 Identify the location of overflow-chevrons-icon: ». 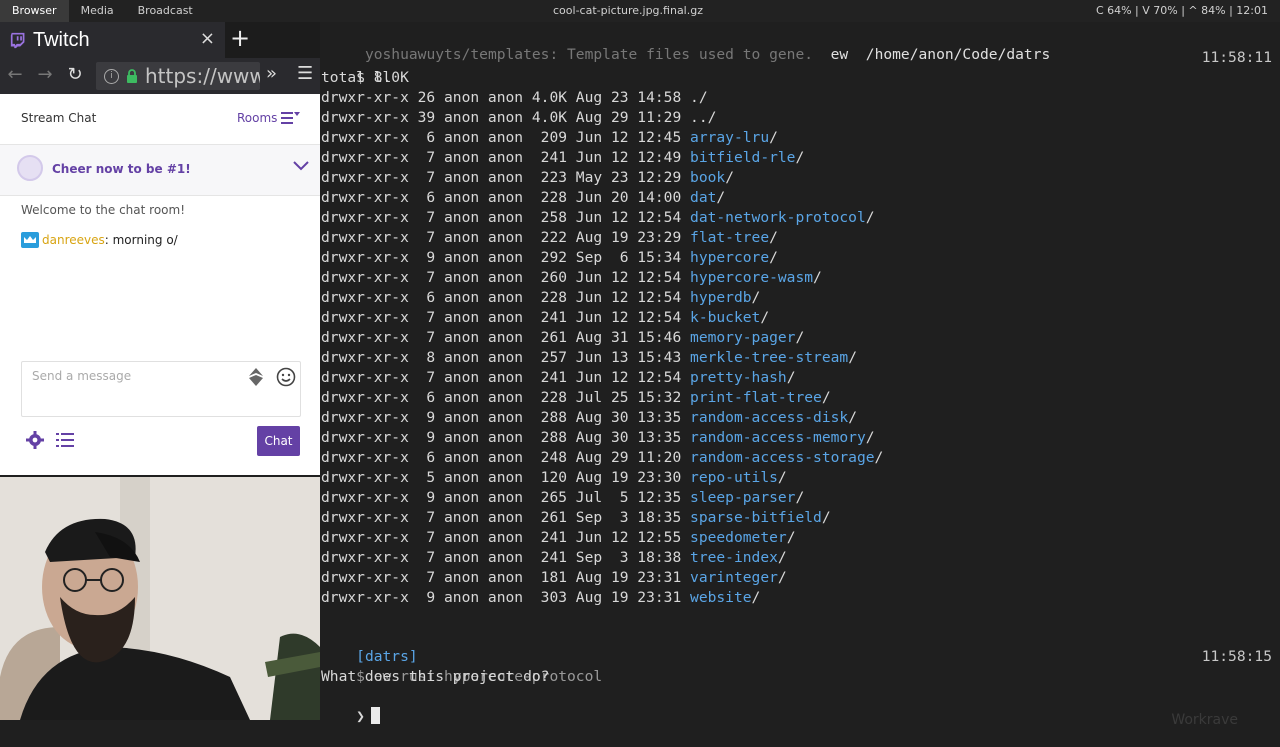
(271, 73).